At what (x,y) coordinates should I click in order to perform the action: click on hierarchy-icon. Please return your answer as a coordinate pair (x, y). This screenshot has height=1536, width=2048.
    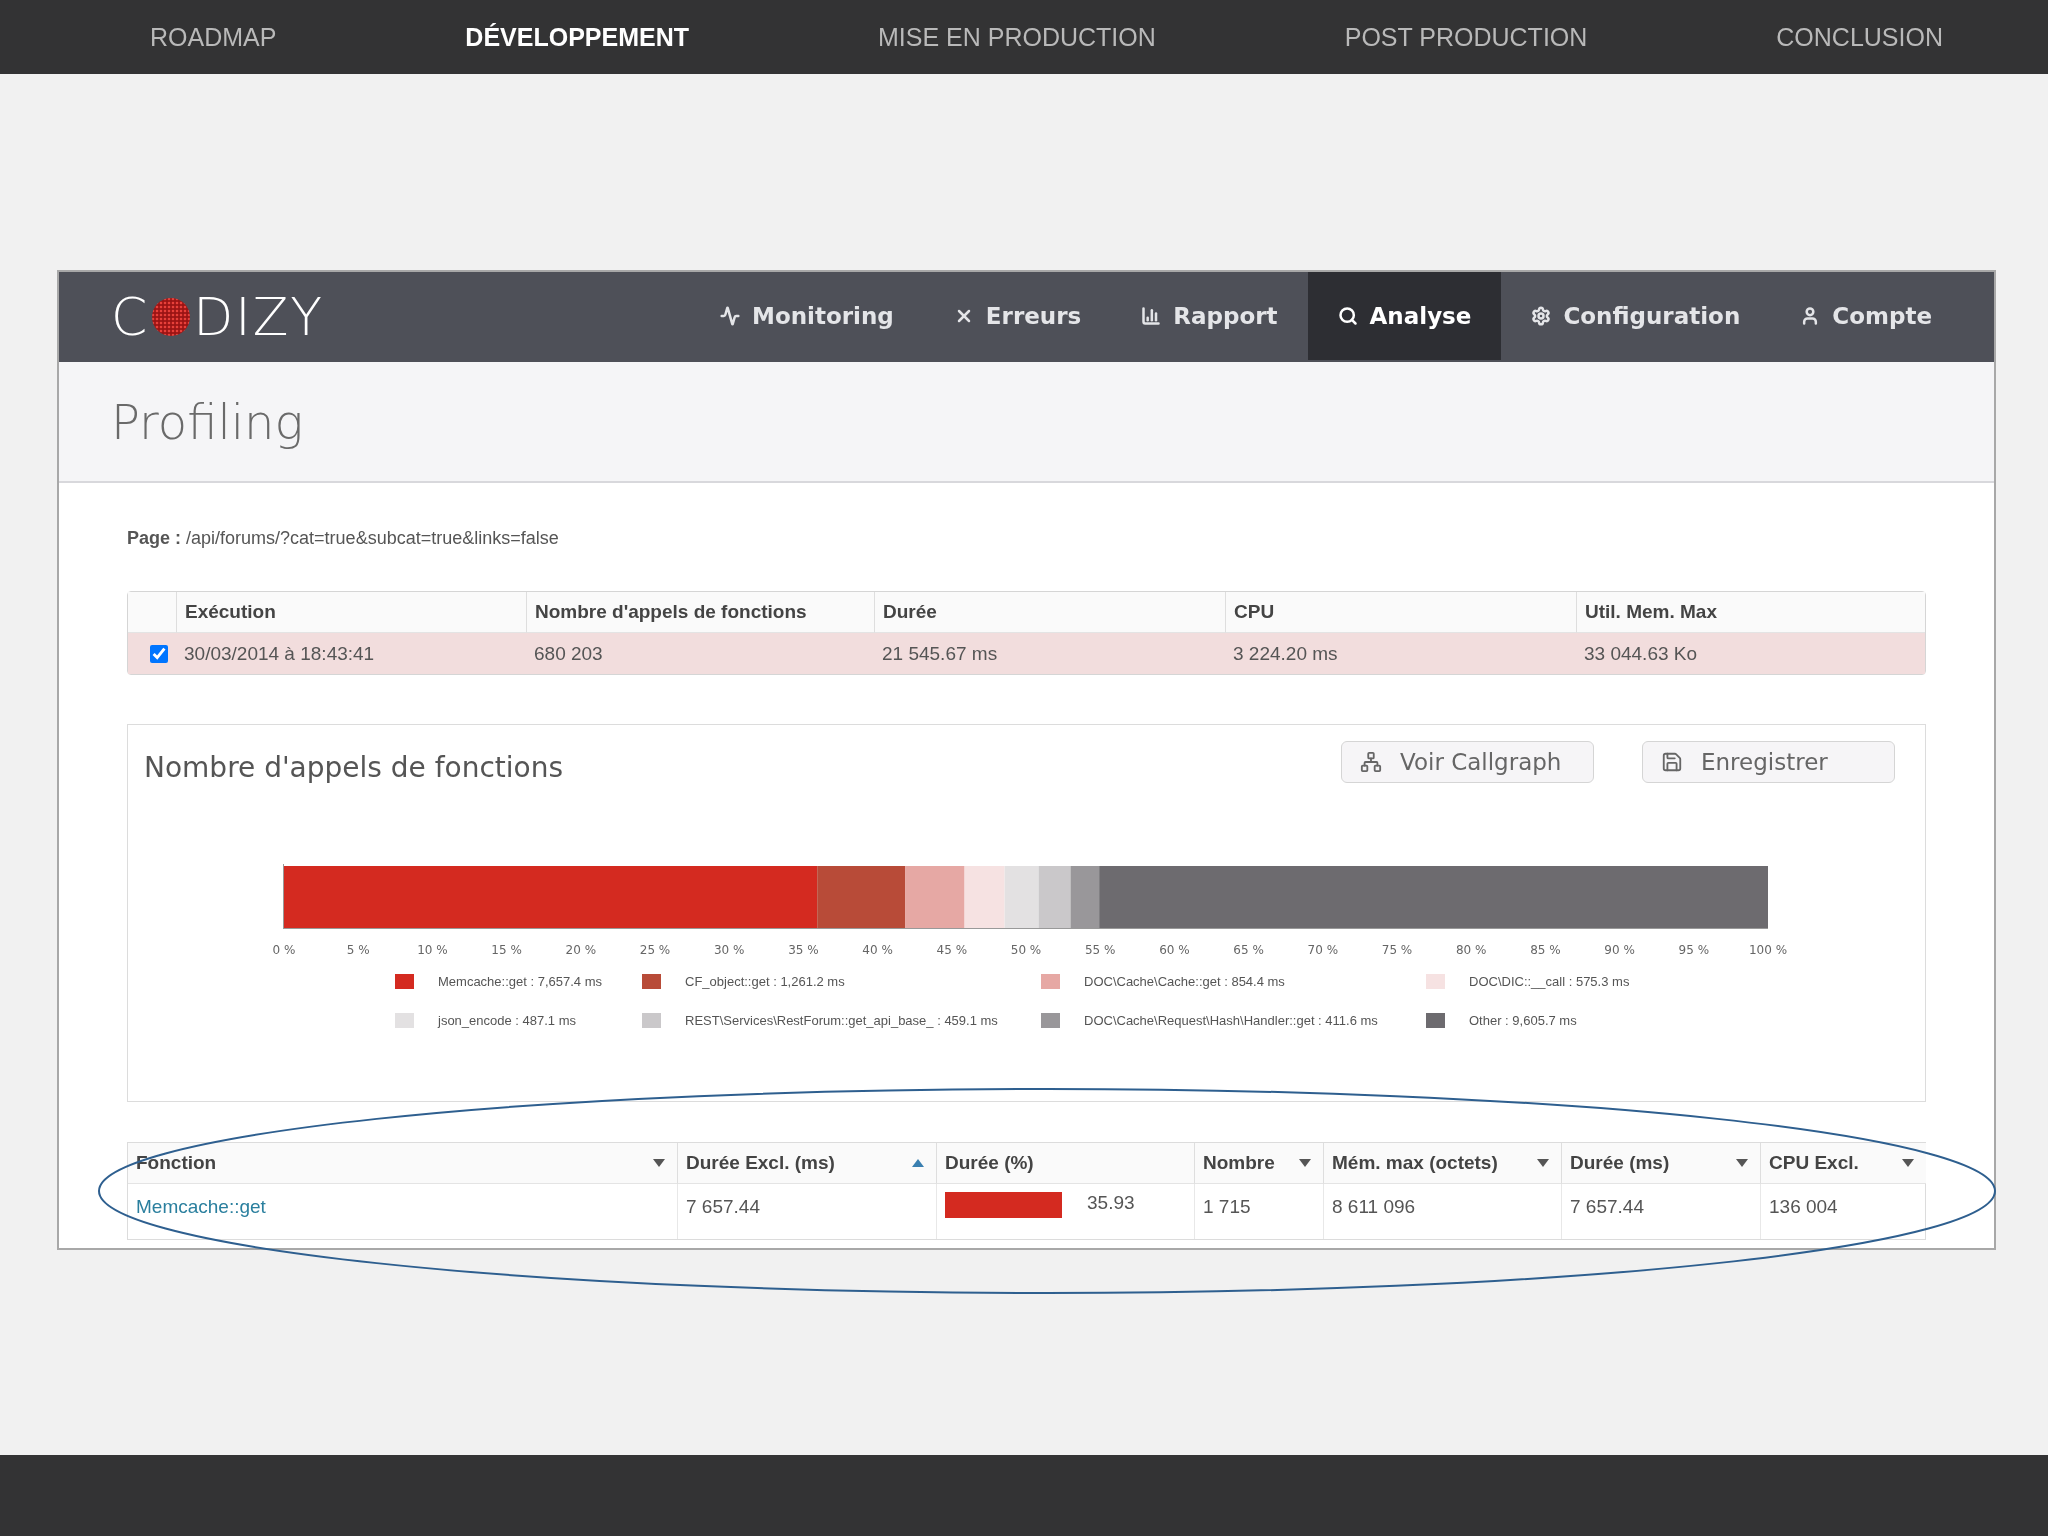
    Looking at the image, I should click on (1371, 762).